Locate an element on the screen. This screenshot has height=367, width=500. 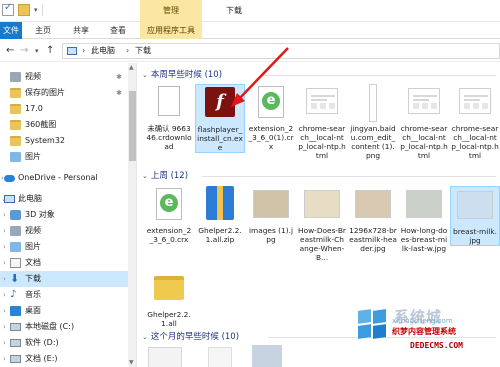
file-item: jingyan.baidu.com_edit_content (1).png is located at coordinates (373, 122).